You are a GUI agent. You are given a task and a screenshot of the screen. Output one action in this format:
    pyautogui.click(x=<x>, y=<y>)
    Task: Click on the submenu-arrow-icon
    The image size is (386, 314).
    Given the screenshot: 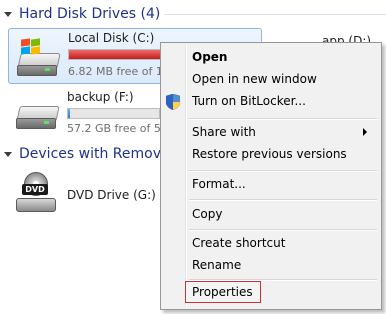 What is the action you would take?
    pyautogui.click(x=365, y=132)
    